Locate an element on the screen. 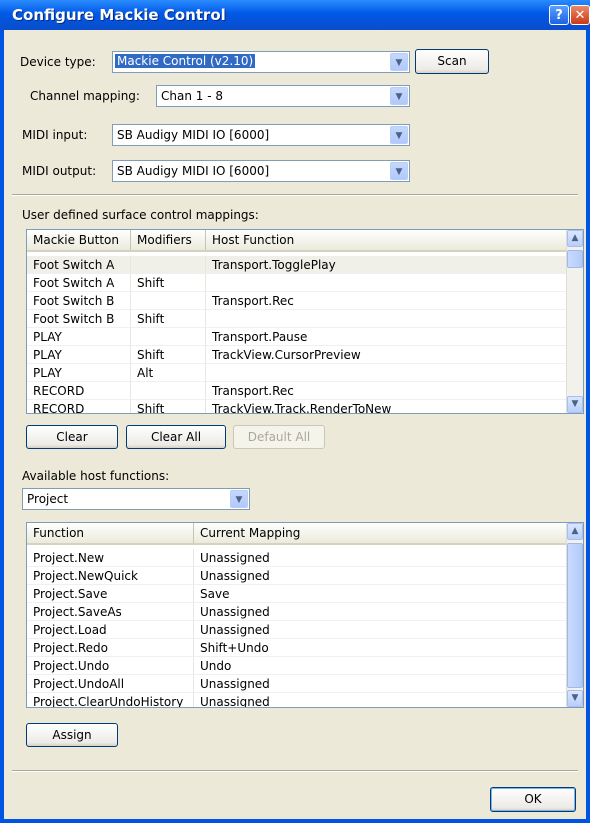 The width and height of the screenshot is (590, 823). list-item: Project.NewQuick Unassigned is located at coordinates (297, 576).